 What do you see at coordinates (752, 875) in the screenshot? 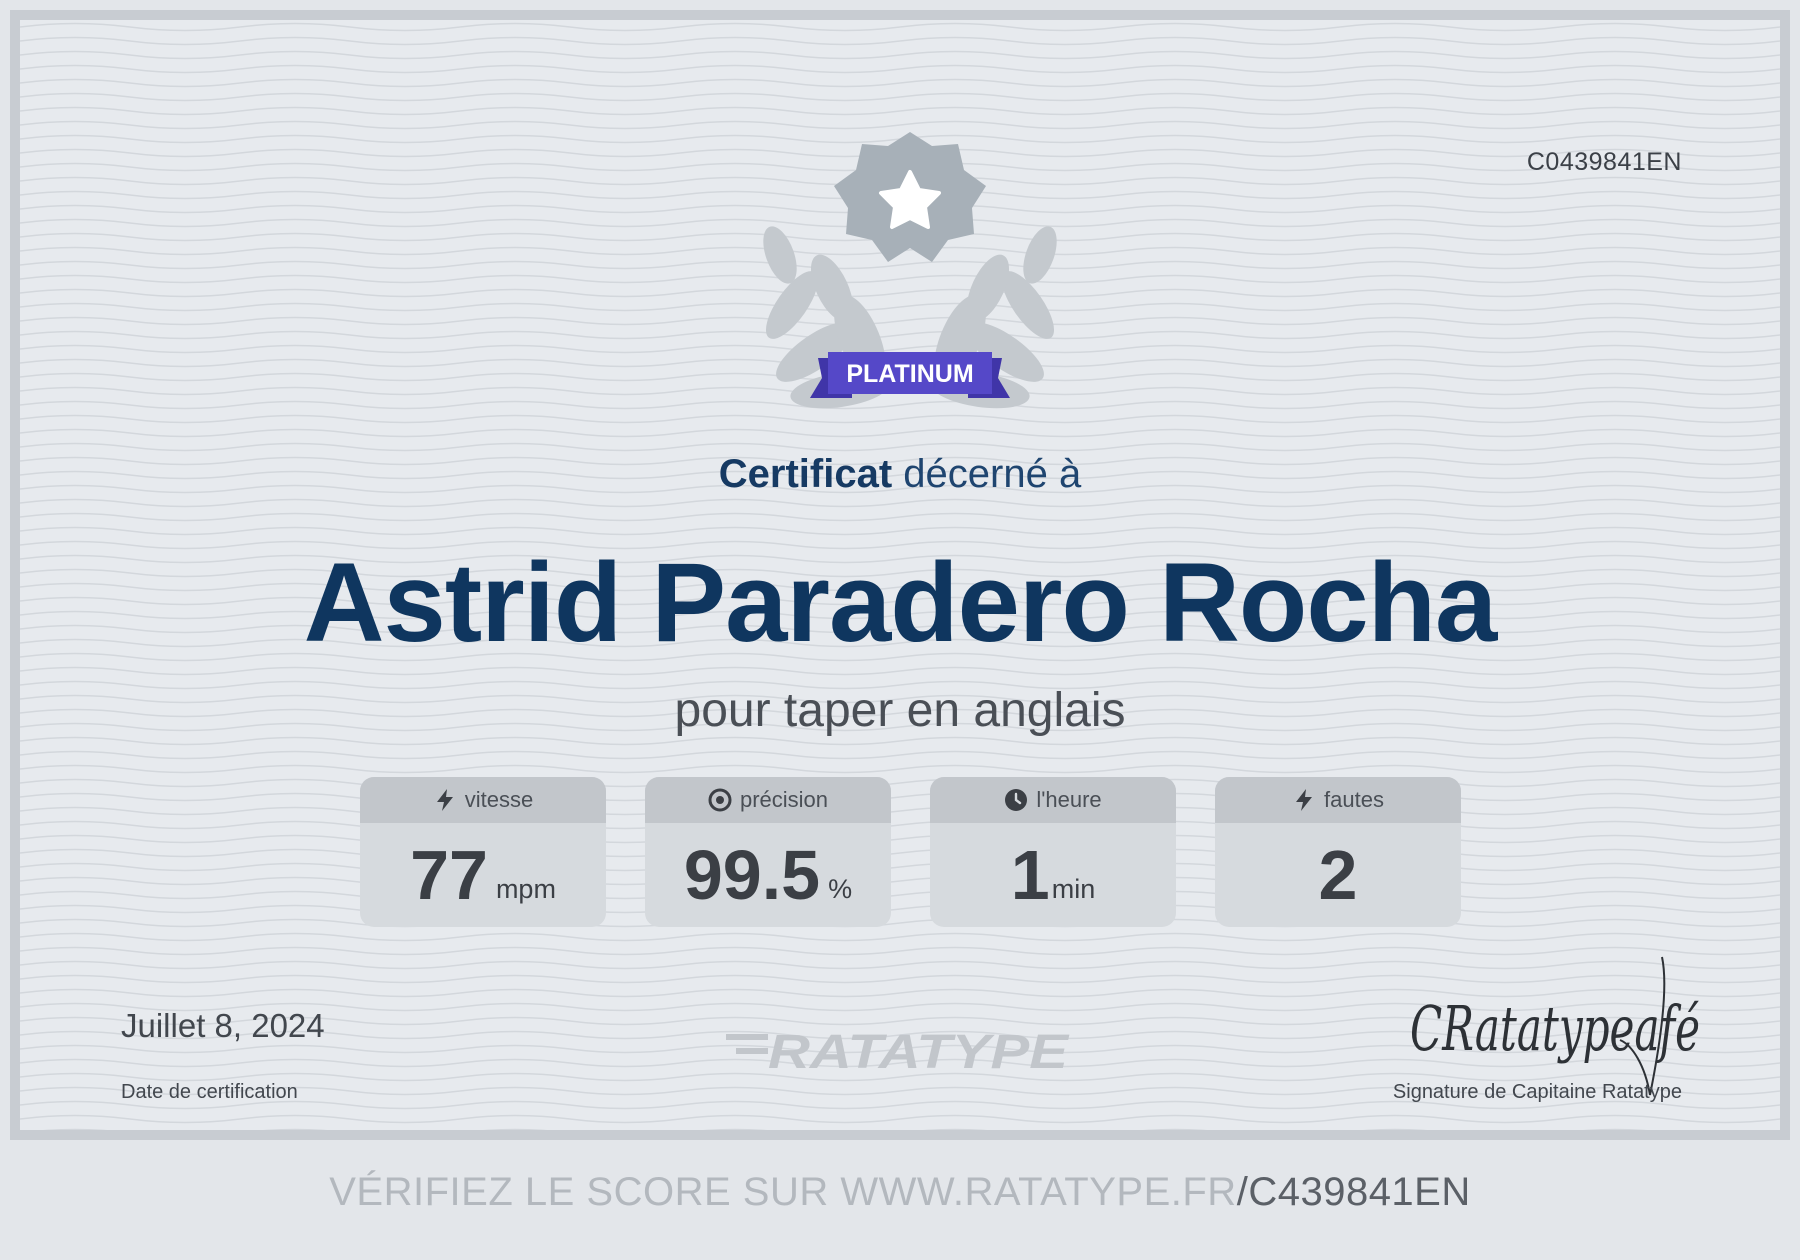
I see `stat-value: 99.5` at bounding box center [752, 875].